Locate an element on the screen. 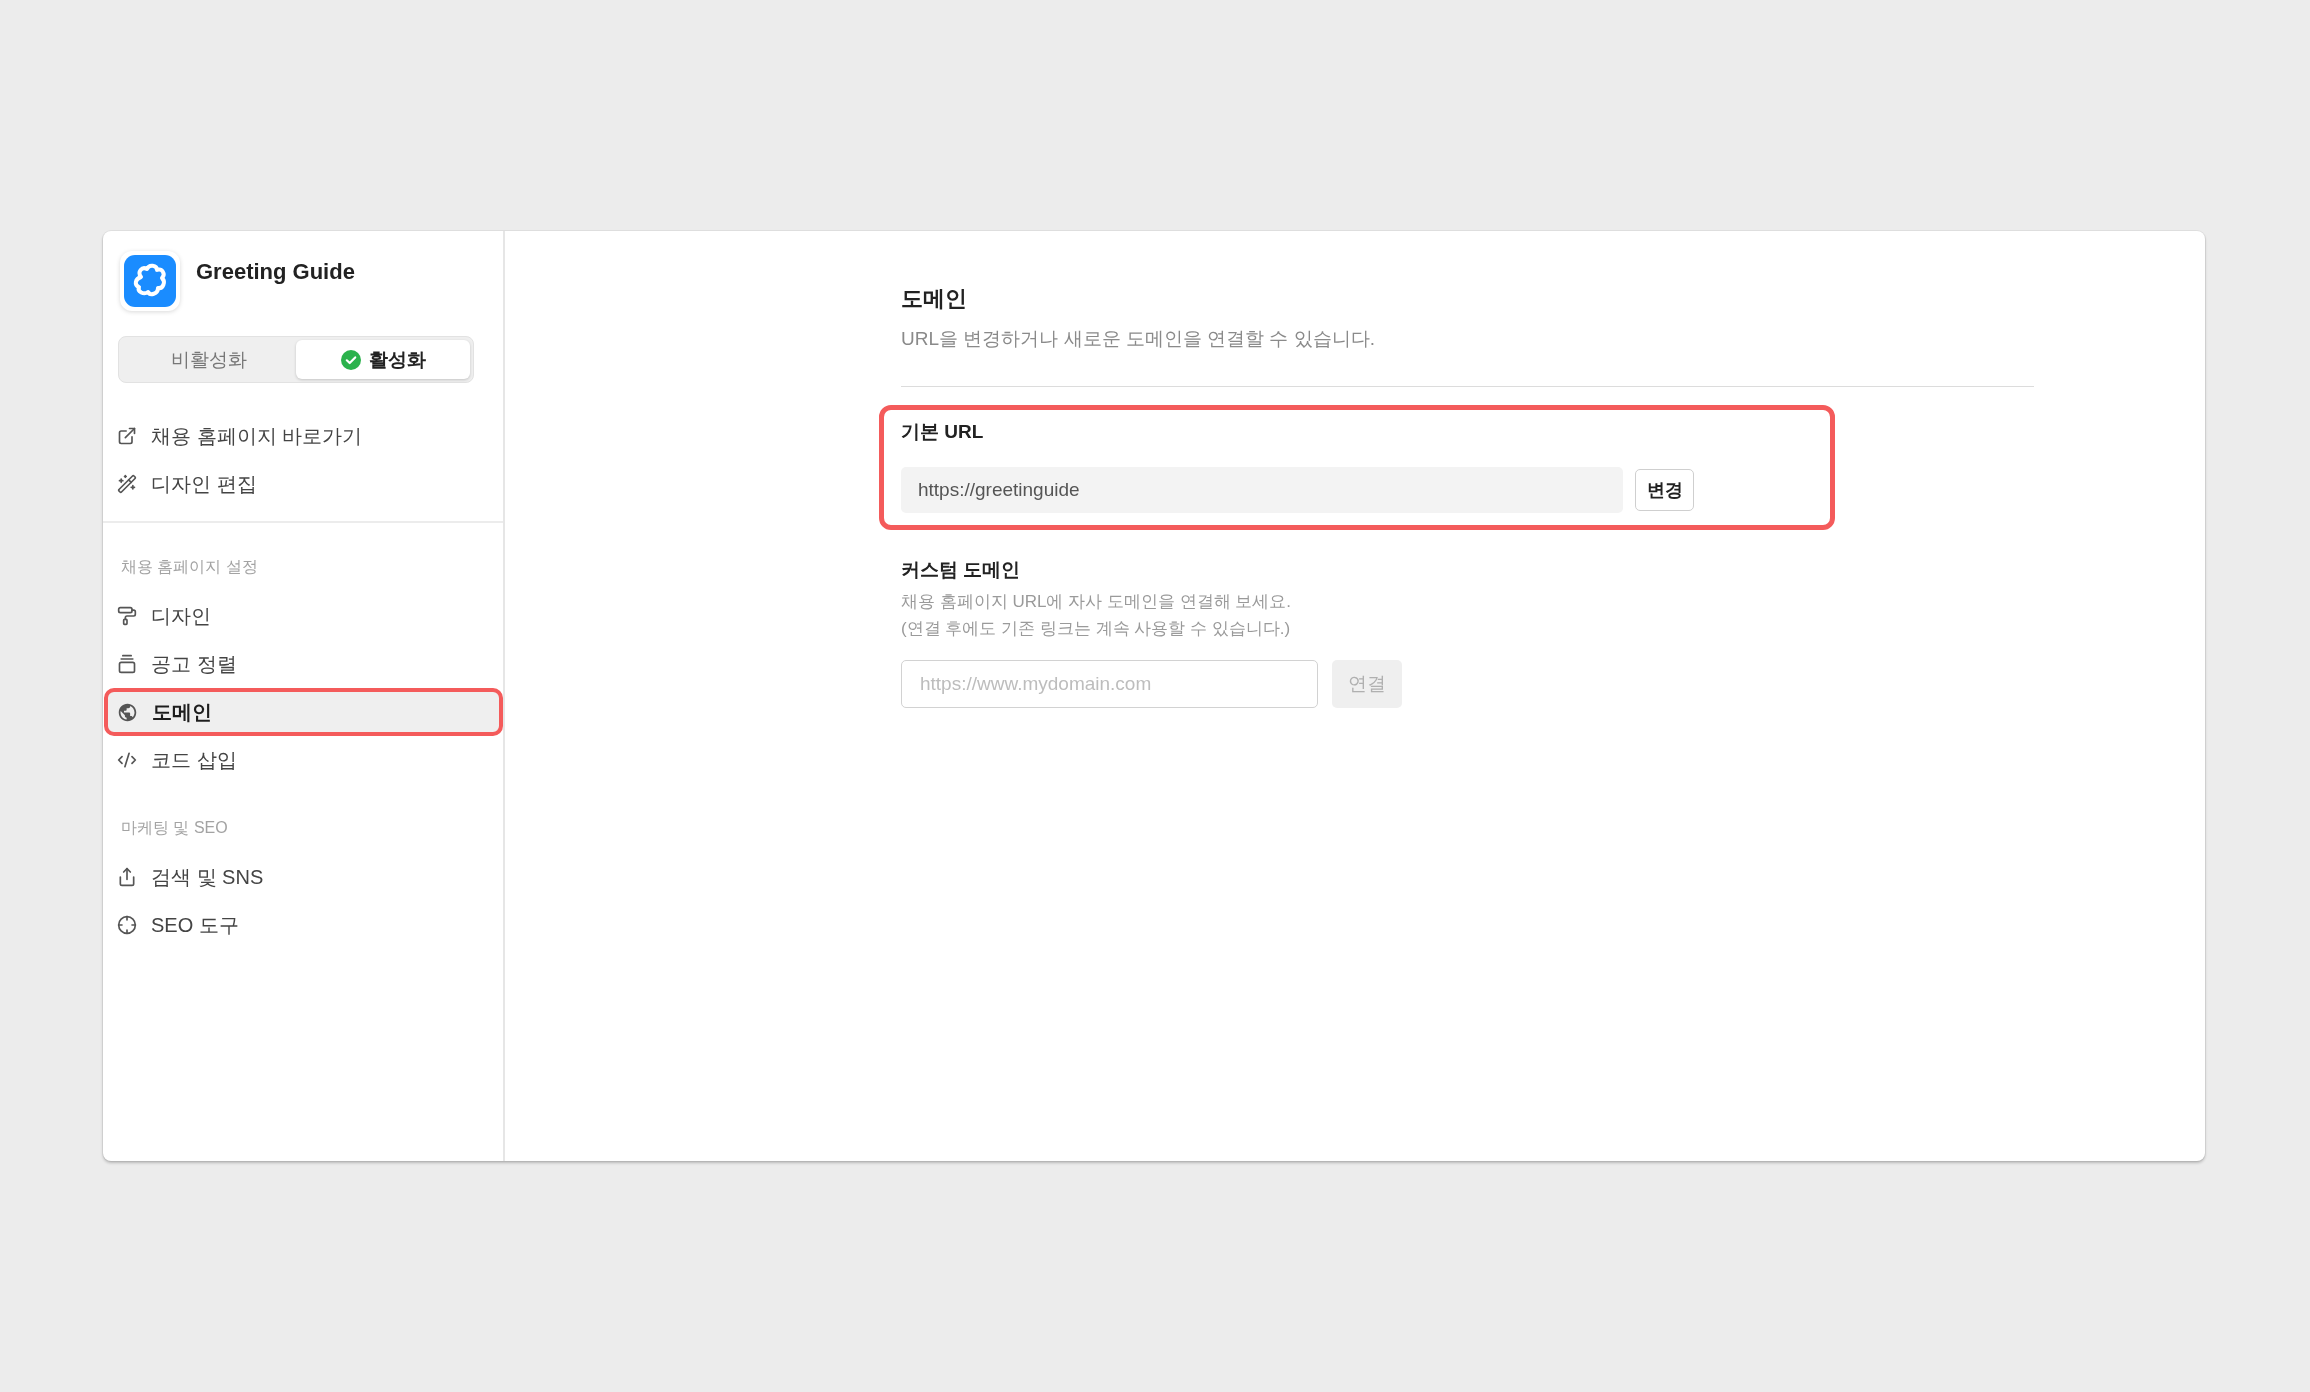  field-label: 커스텀 도메인 is located at coordinates (961, 570).